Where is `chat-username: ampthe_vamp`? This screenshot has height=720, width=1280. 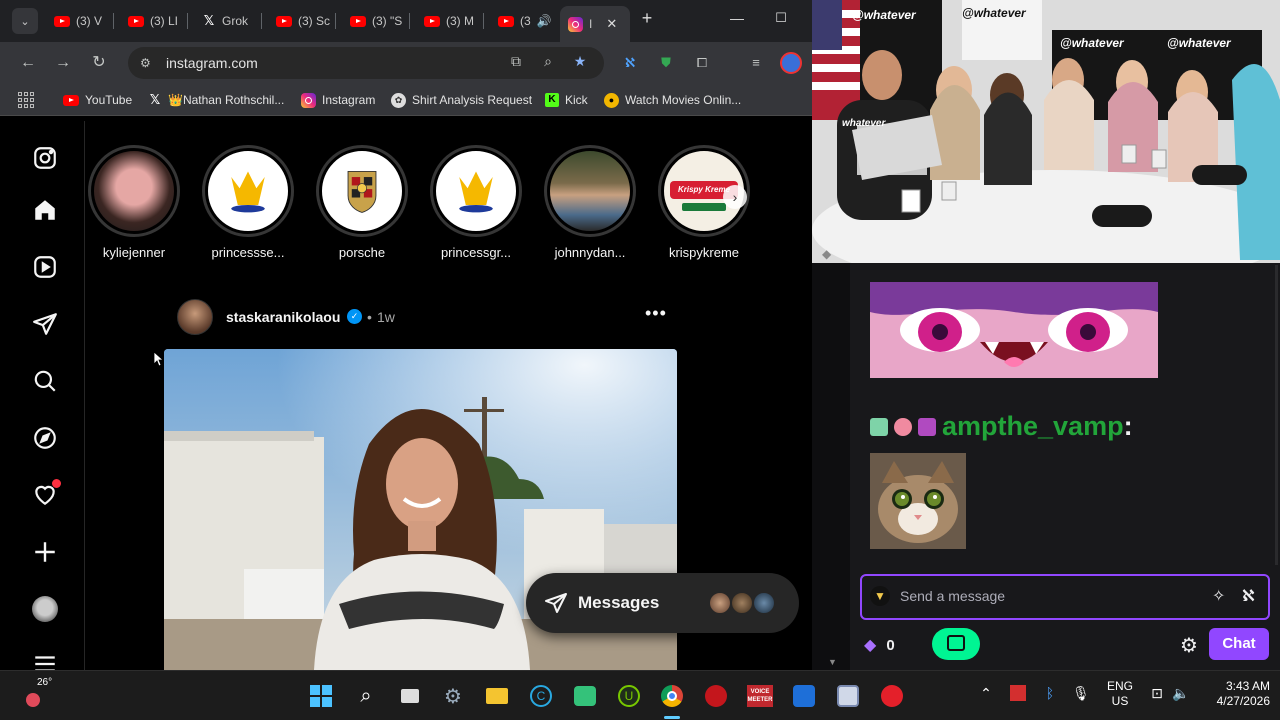 chat-username: ampthe_vamp is located at coordinates (1033, 426).